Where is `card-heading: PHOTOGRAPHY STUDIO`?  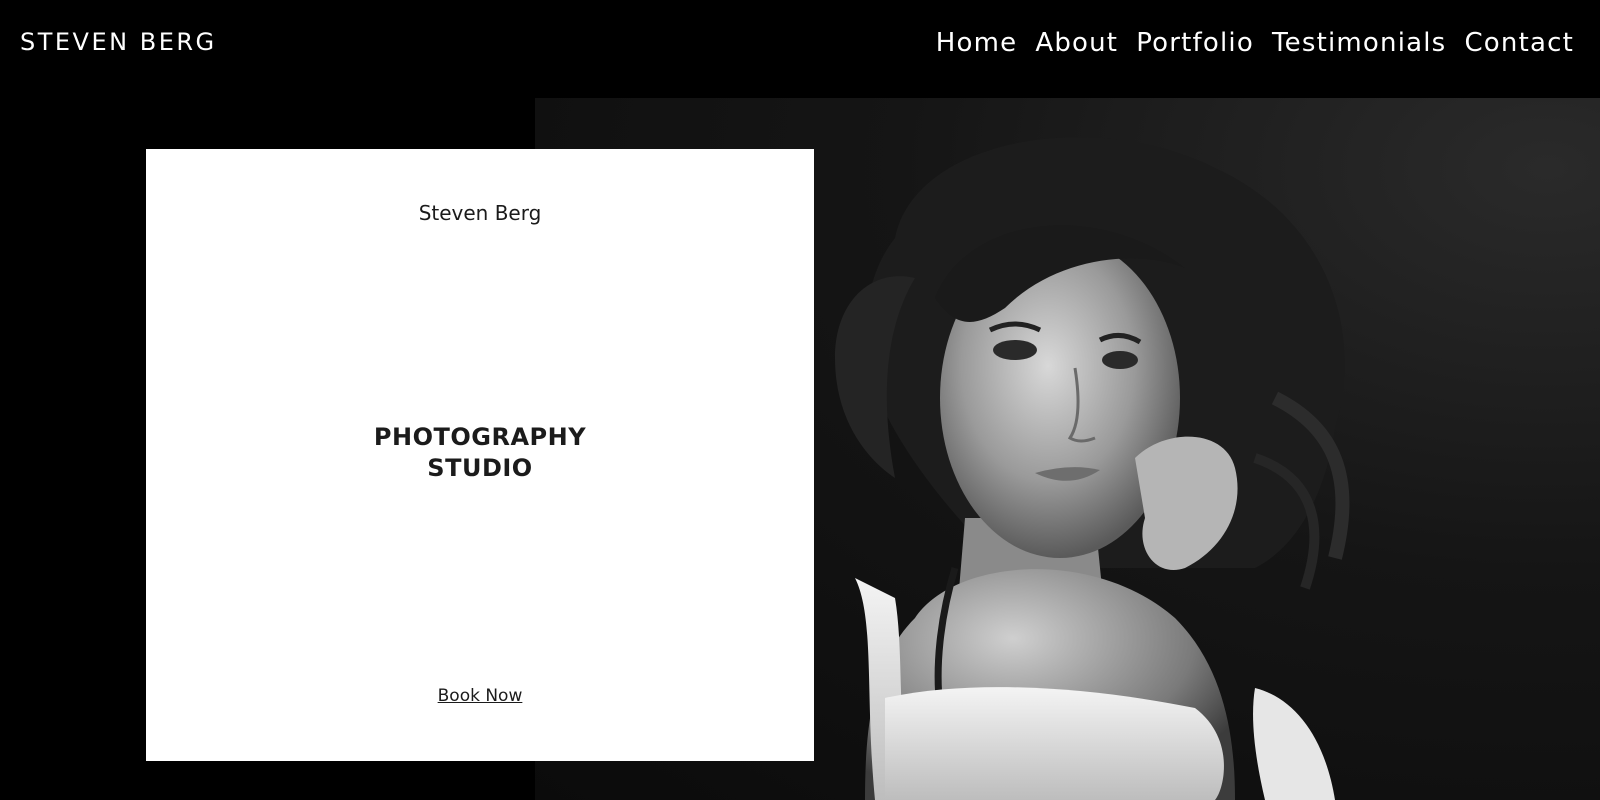
card-heading: PHOTOGRAPHY STUDIO is located at coordinates (480, 453).